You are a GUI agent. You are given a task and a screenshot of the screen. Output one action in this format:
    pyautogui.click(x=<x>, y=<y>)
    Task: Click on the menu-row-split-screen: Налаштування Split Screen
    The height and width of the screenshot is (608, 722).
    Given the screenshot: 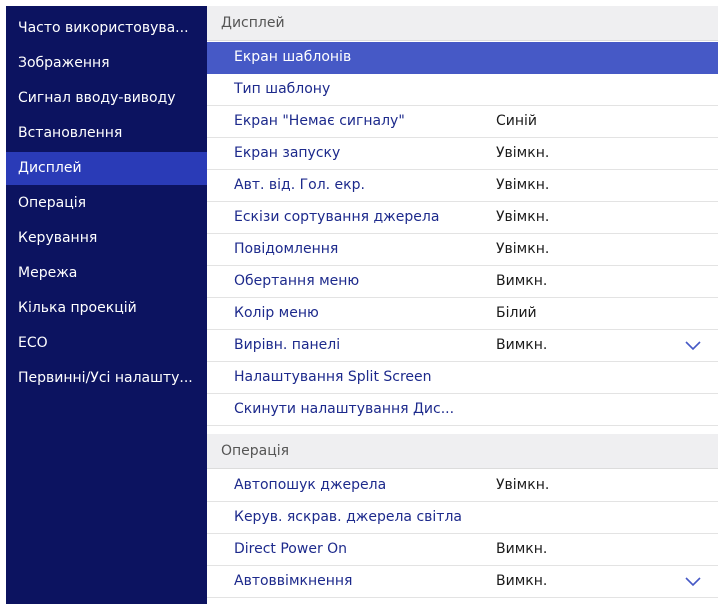 What is the action you would take?
    pyautogui.click(x=462, y=378)
    